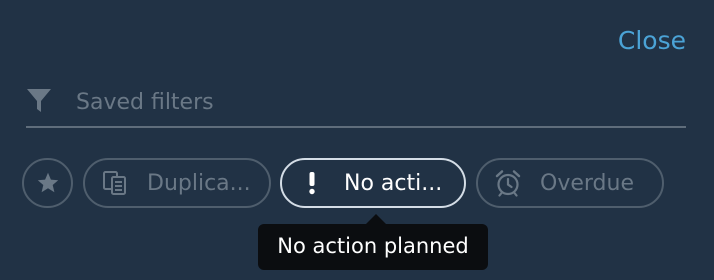  I want to click on tooltip: No action planned, so click(373, 247).